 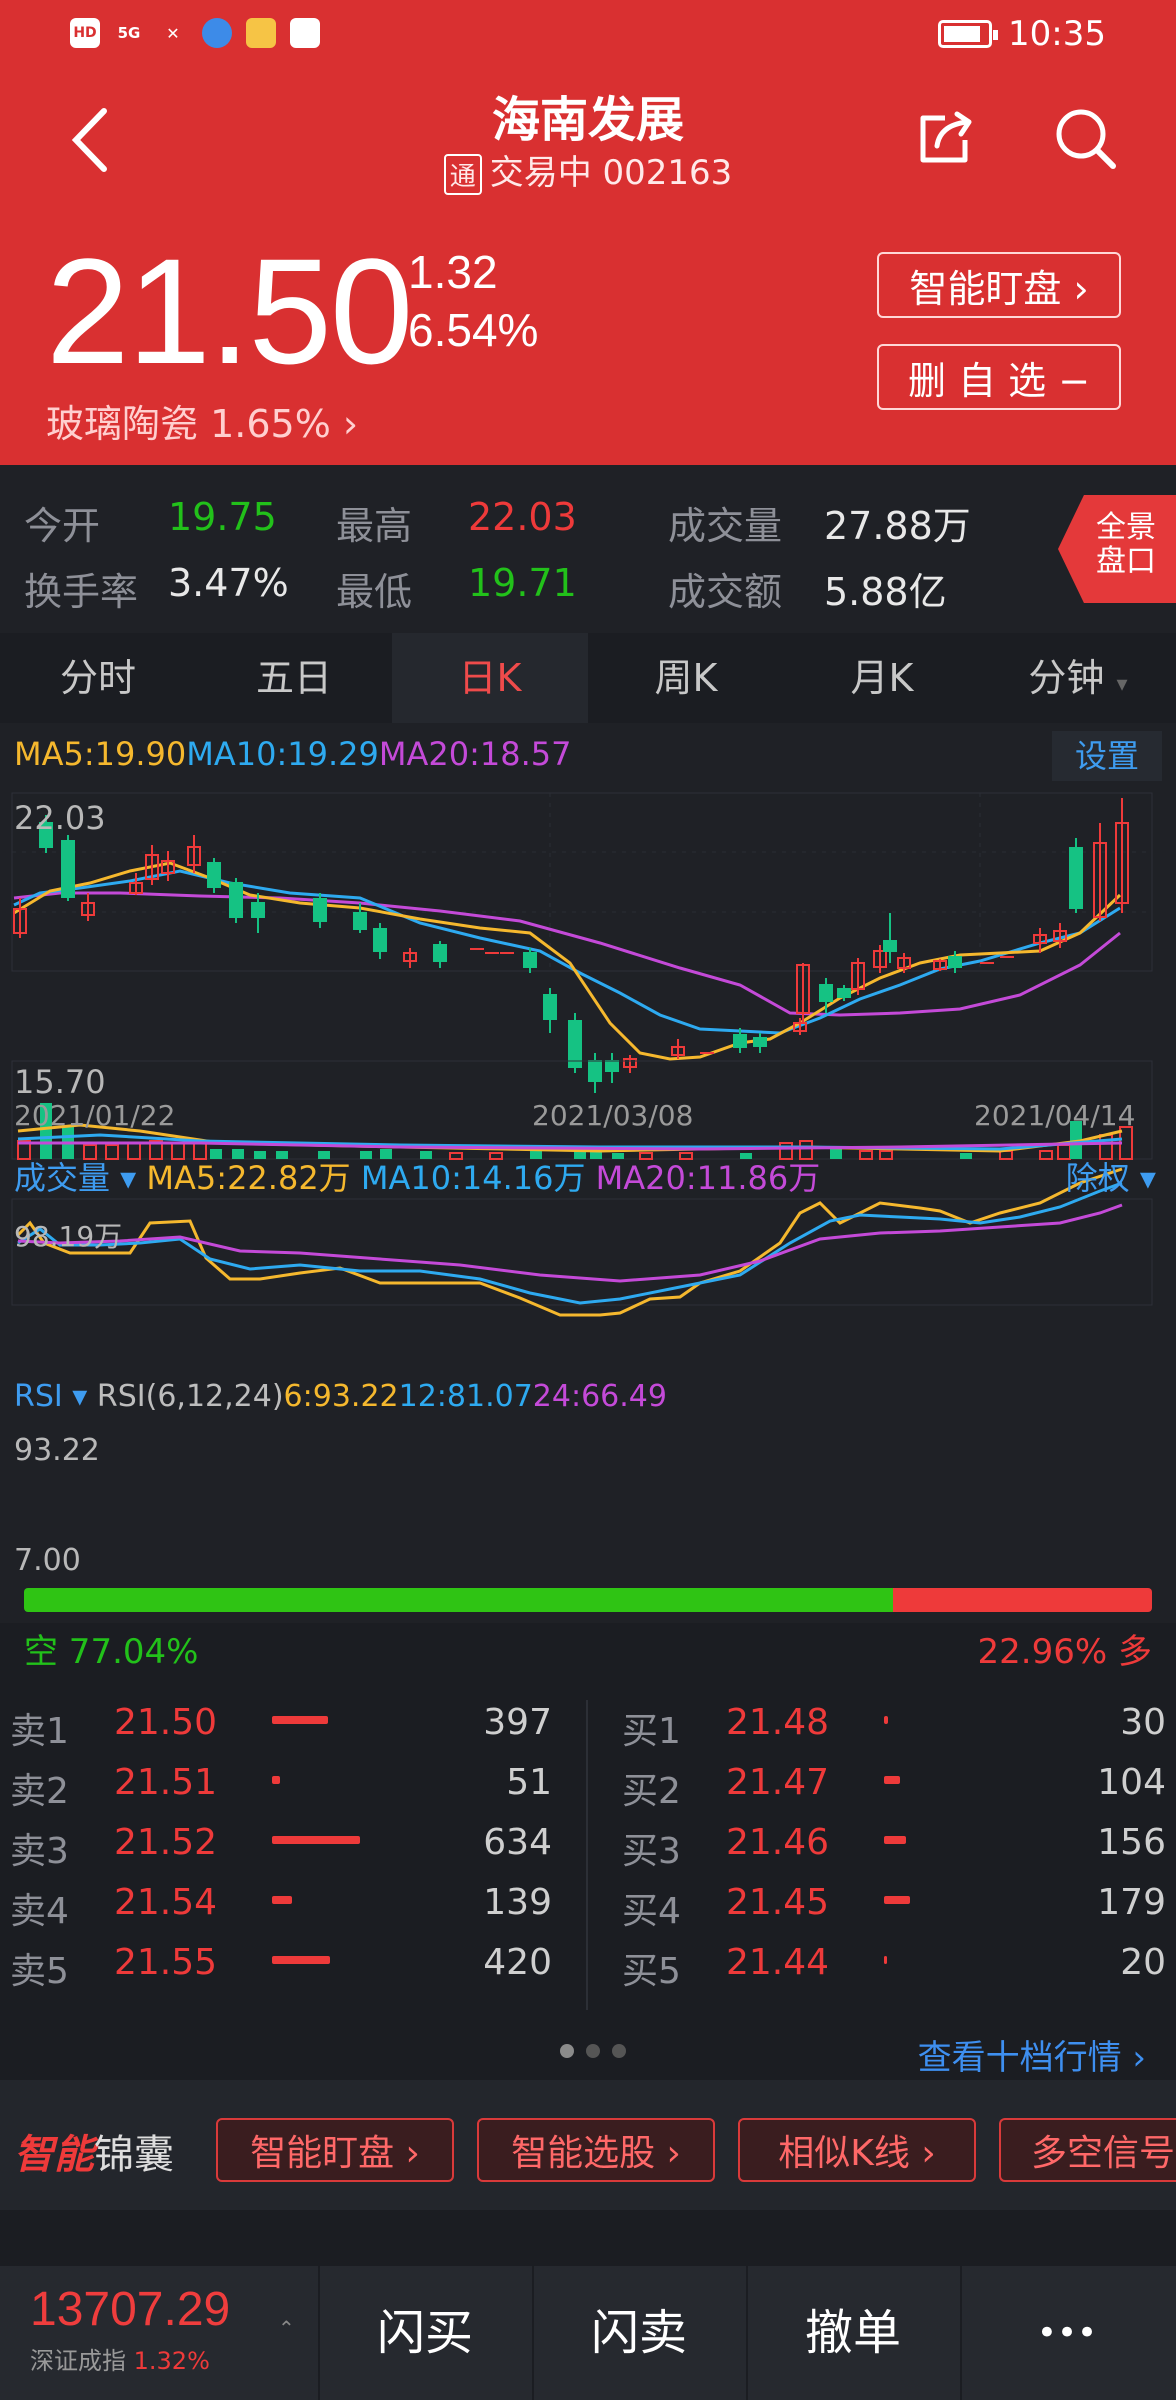 What do you see at coordinates (490, 678) in the screenshot?
I see `tab-daily-k: 日K` at bounding box center [490, 678].